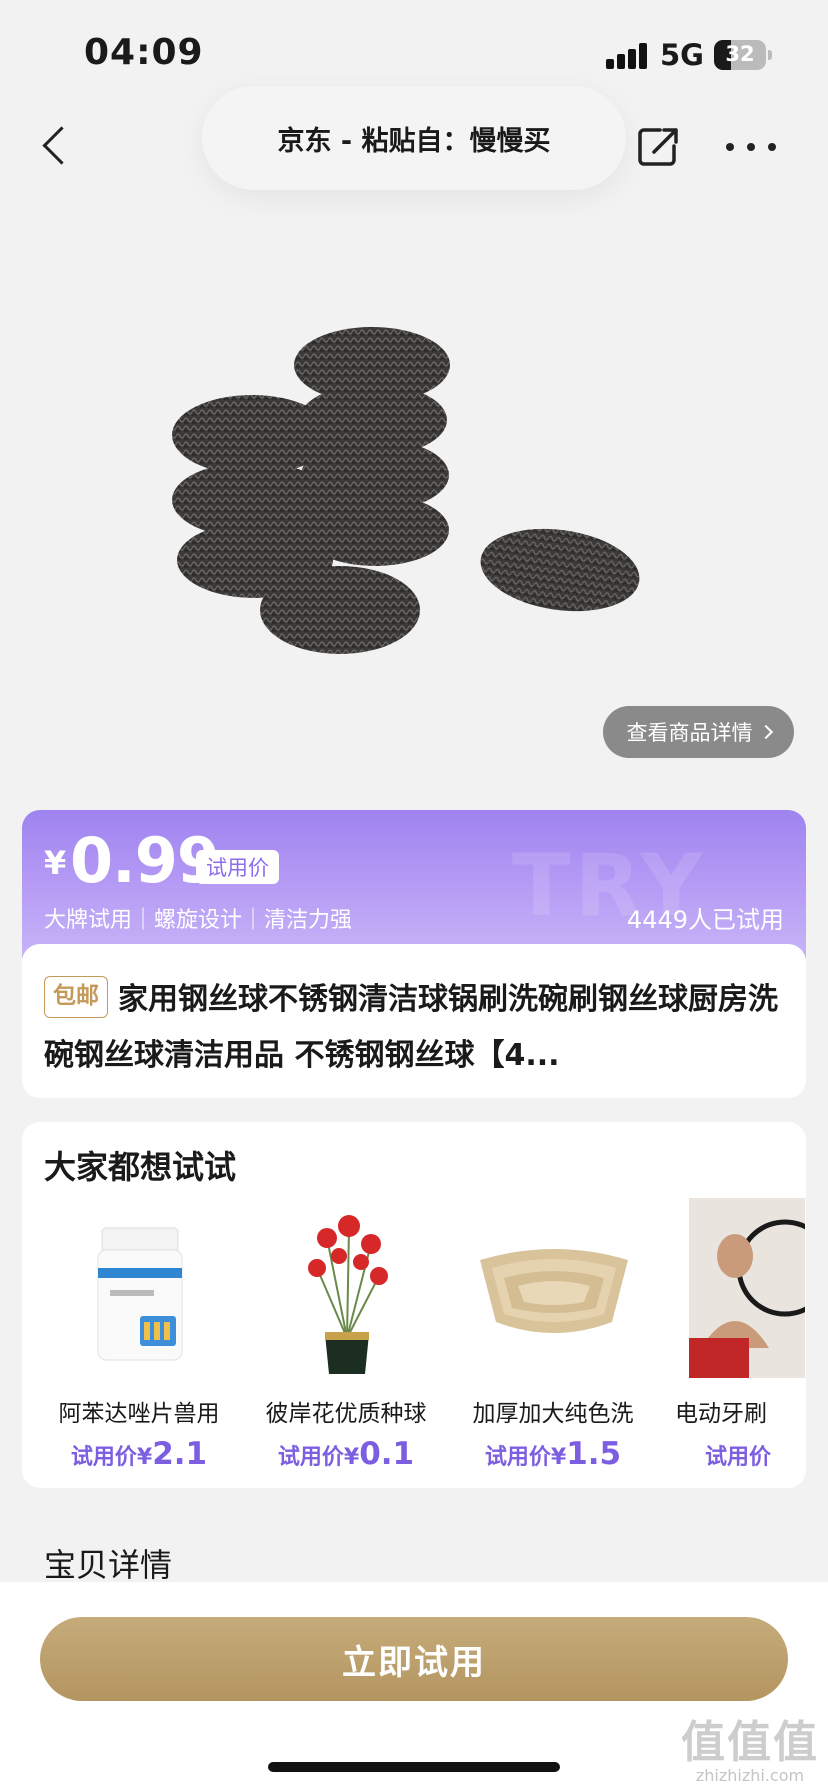 The width and height of the screenshot is (828, 1792). What do you see at coordinates (553, 1338) in the screenshot?
I see `rec-item: 加厚加大纯色洗 试用价¥1.5` at bounding box center [553, 1338].